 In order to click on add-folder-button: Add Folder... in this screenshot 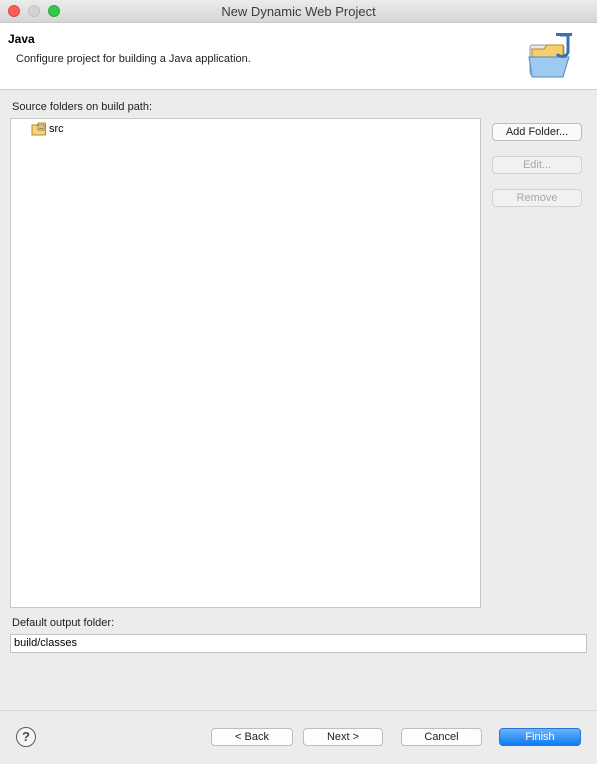, I will do `click(537, 132)`.